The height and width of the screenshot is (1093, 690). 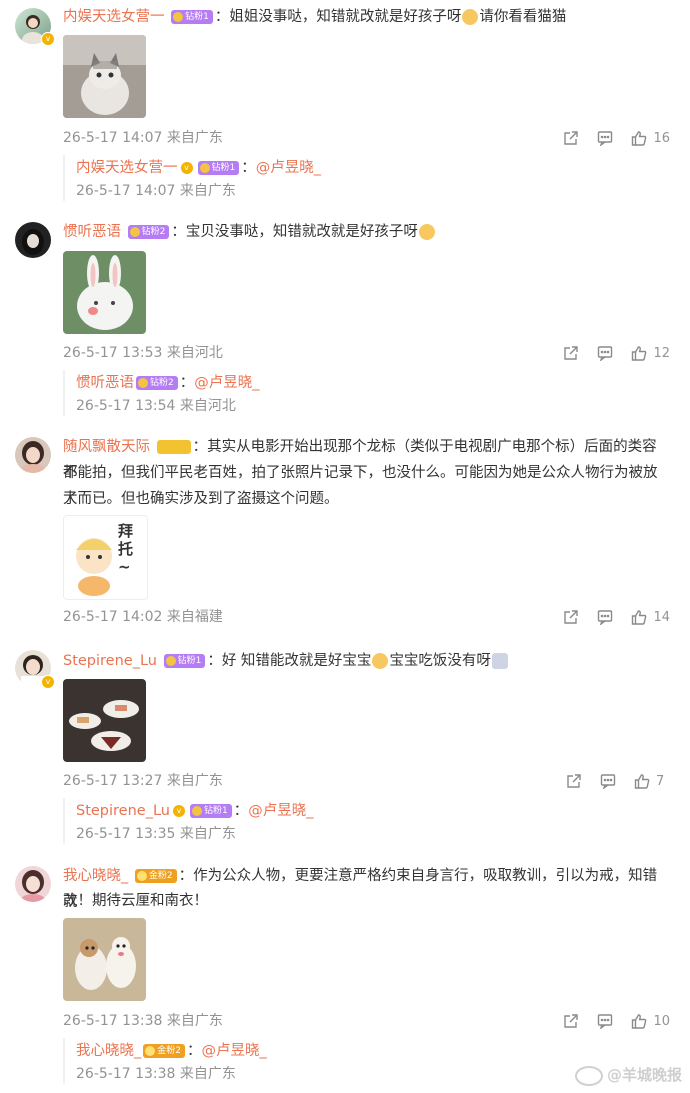 What do you see at coordinates (165, 1061) in the screenshot?
I see `reply-block: 我心晓晓_ 金粉2 ：@卢昱晓_ 26-5-17 13:38 来自广东` at bounding box center [165, 1061].